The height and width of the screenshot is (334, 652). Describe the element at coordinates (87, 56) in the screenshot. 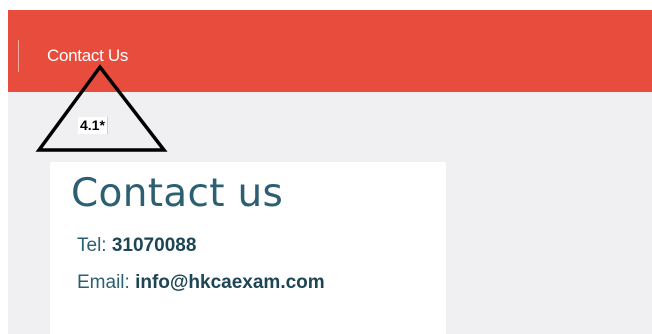

I see `nav-link-contact-us: Contact Us` at that location.